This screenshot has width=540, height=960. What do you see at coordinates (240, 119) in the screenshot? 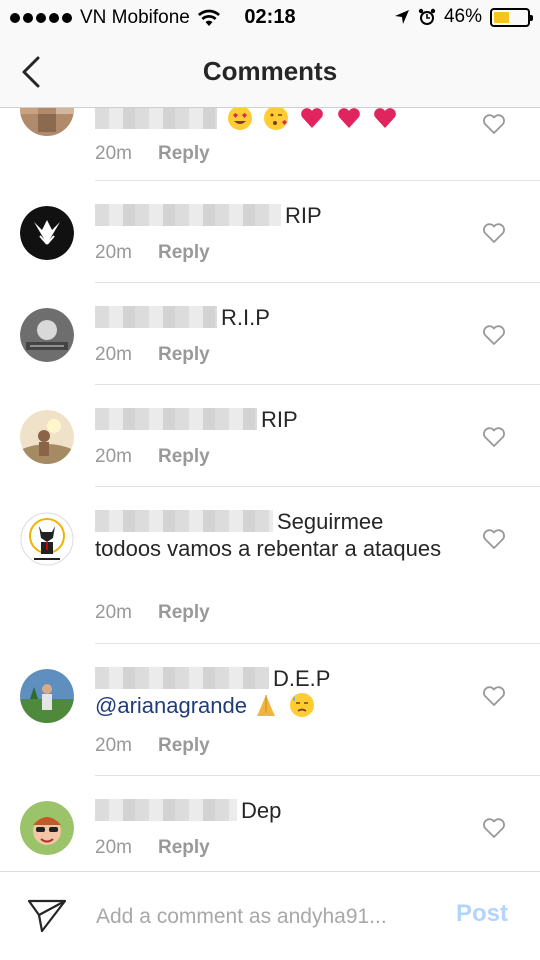
I see `heart-eyes-emoji-icon` at bounding box center [240, 119].